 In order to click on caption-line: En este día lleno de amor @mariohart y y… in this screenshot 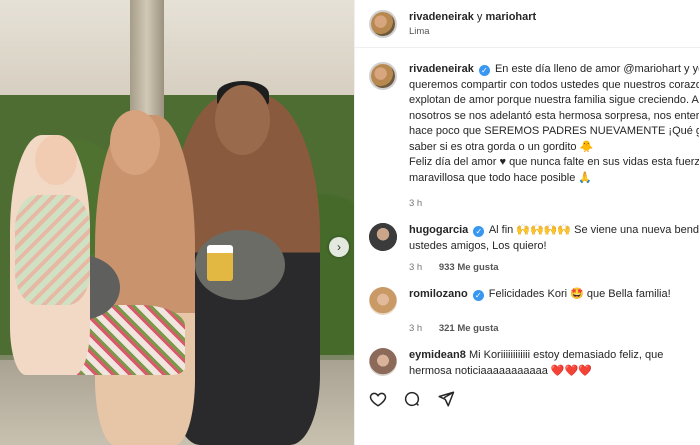, I will do `click(596, 69)`.